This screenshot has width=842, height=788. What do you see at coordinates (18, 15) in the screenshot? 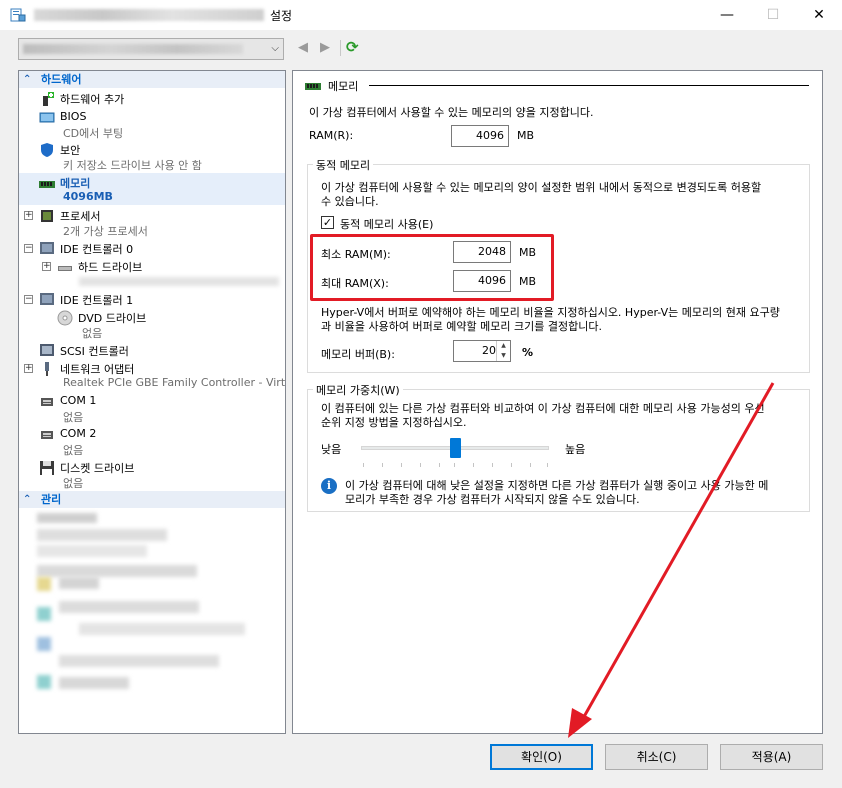
I see `hyper-v-settings-icon` at bounding box center [18, 15].